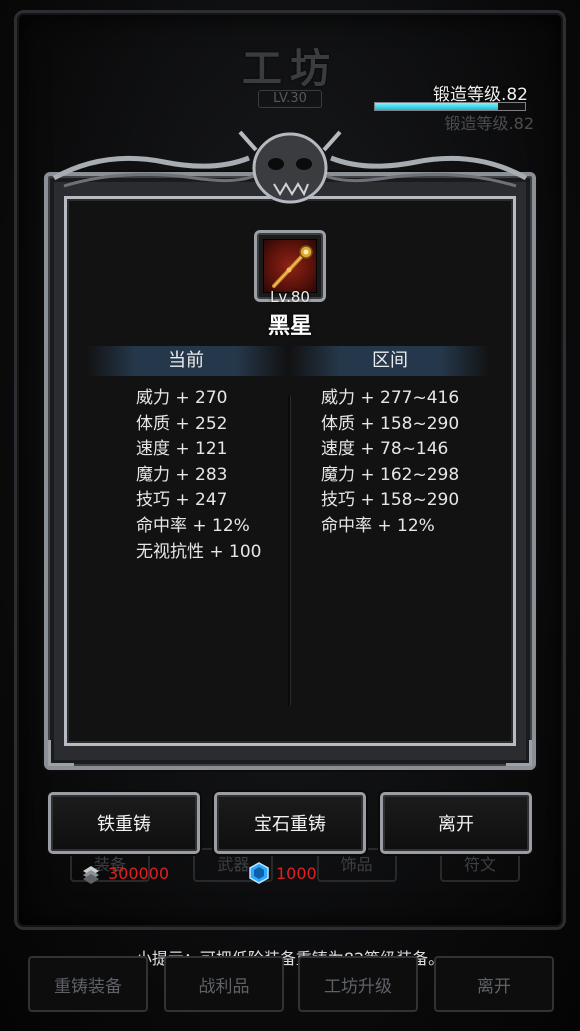  Describe the element at coordinates (494, 984) in the screenshot. I see `nav-leave: 离开` at that location.